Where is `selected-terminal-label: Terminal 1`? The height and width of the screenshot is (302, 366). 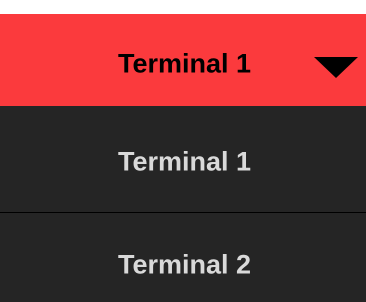 selected-terminal-label: Terminal 1 is located at coordinates (185, 63).